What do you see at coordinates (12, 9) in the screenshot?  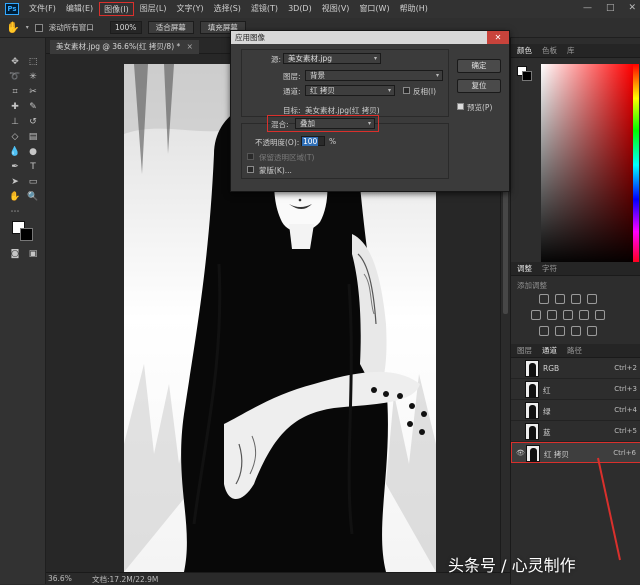 I see `photoshop-logo: Ps` at bounding box center [12, 9].